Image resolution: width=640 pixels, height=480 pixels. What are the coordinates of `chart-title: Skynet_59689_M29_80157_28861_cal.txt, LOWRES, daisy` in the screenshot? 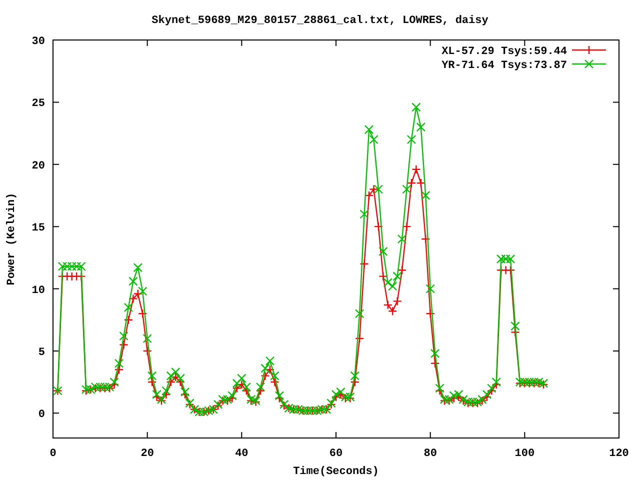 It's located at (320, 21).